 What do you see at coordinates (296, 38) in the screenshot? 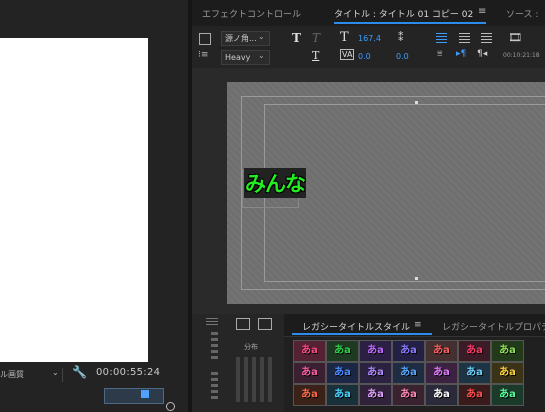
I see `bold-icon: T` at bounding box center [296, 38].